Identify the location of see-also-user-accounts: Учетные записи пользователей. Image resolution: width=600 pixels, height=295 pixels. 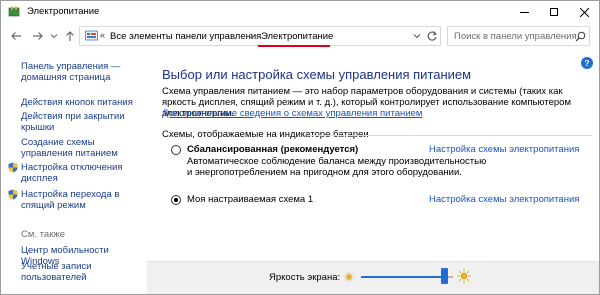
(71, 272).